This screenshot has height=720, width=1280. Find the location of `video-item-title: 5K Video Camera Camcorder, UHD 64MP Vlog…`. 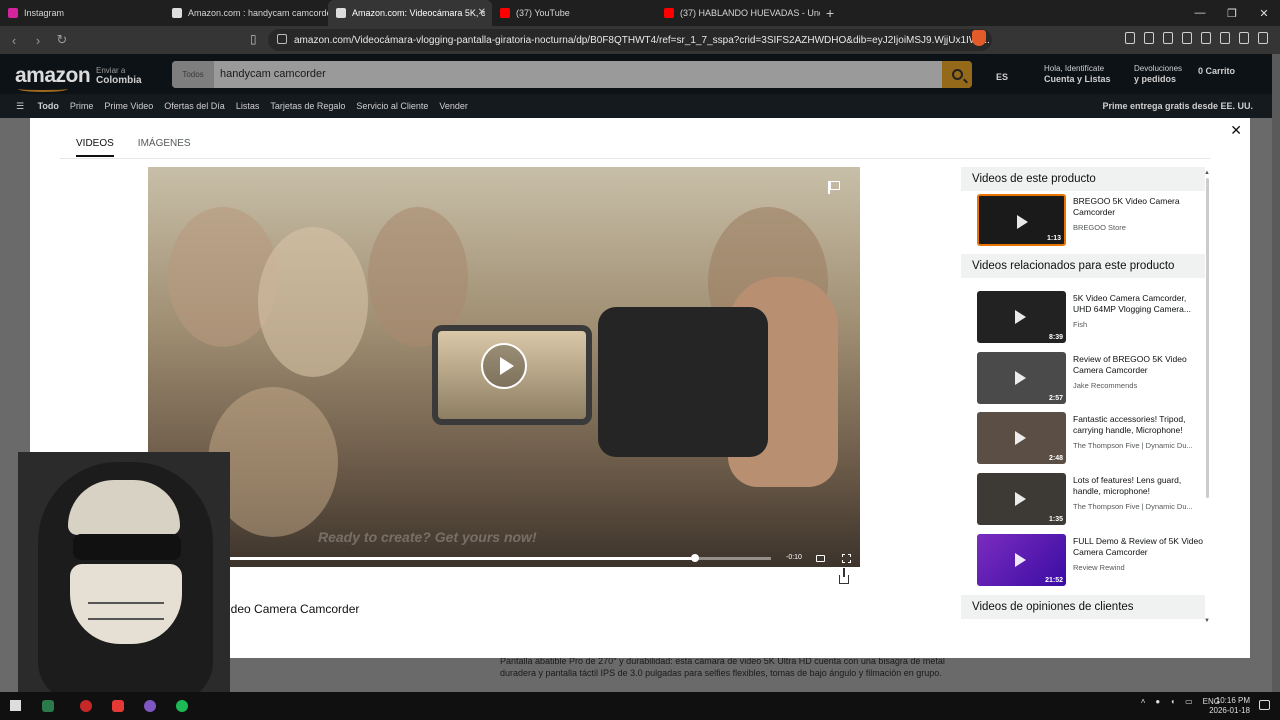

video-item-title: 5K Video Camera Camcorder, UHD 64MP Vlog… is located at coordinates (1132, 303).